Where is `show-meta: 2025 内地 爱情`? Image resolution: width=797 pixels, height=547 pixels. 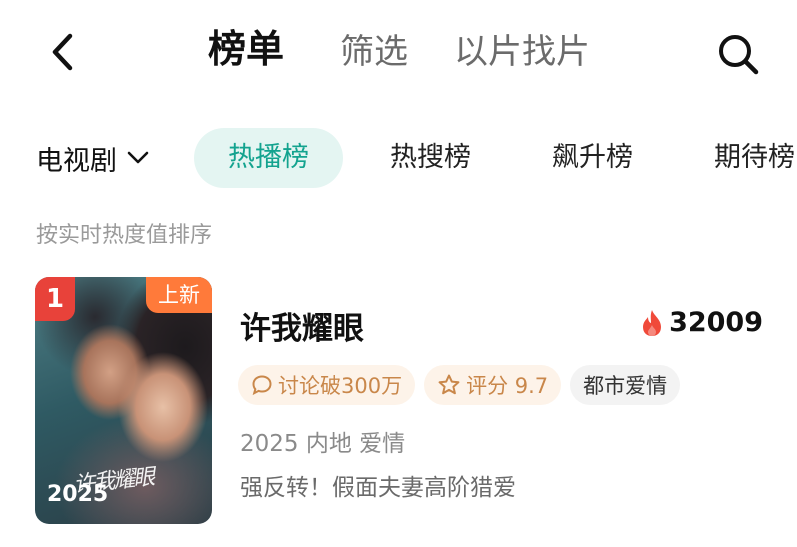 show-meta: 2025 内地 爱情 is located at coordinates (323, 444).